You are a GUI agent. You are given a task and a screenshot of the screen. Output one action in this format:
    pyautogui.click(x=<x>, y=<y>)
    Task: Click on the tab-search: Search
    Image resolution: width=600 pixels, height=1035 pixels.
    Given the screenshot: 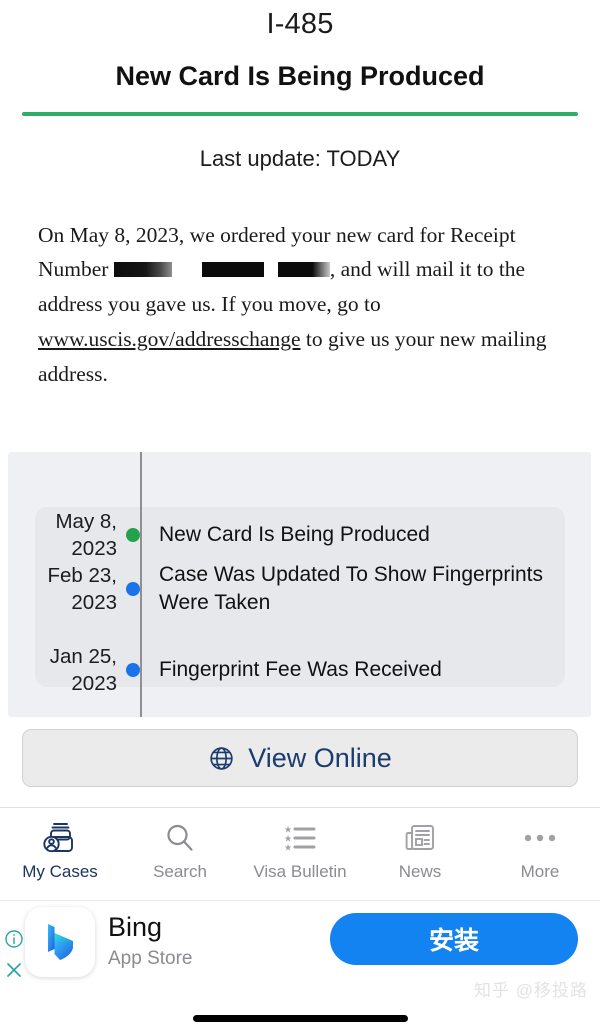 What is the action you would take?
    pyautogui.click(x=180, y=854)
    